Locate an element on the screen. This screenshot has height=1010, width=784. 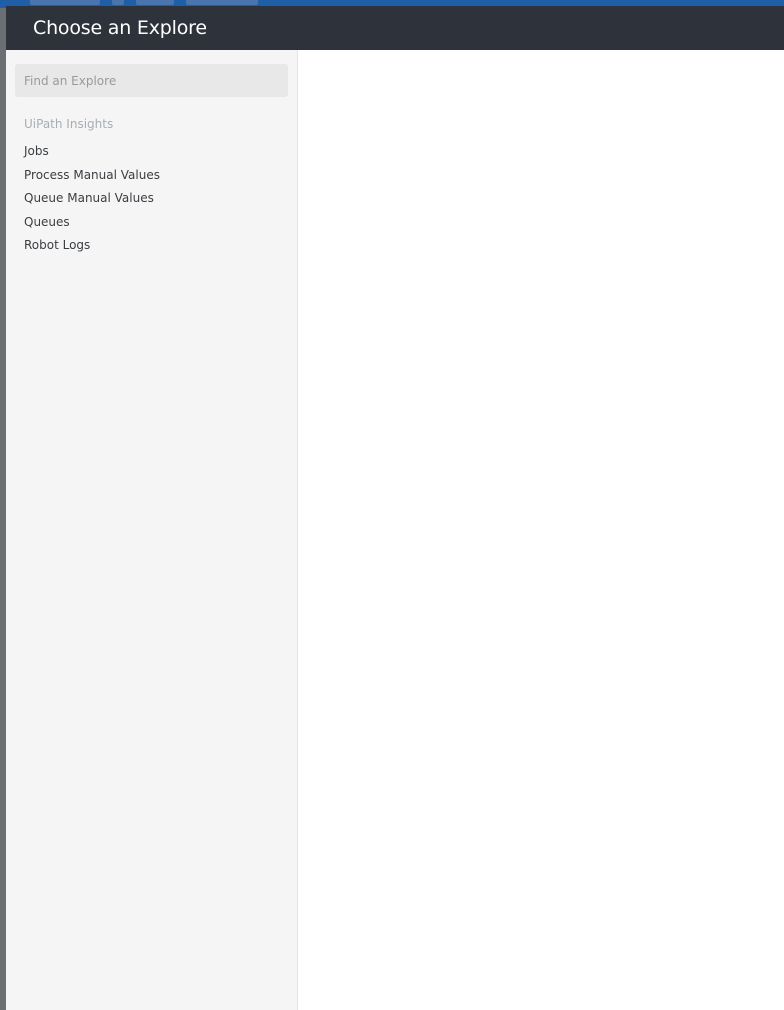
explore-search-input is located at coordinates (151, 80).